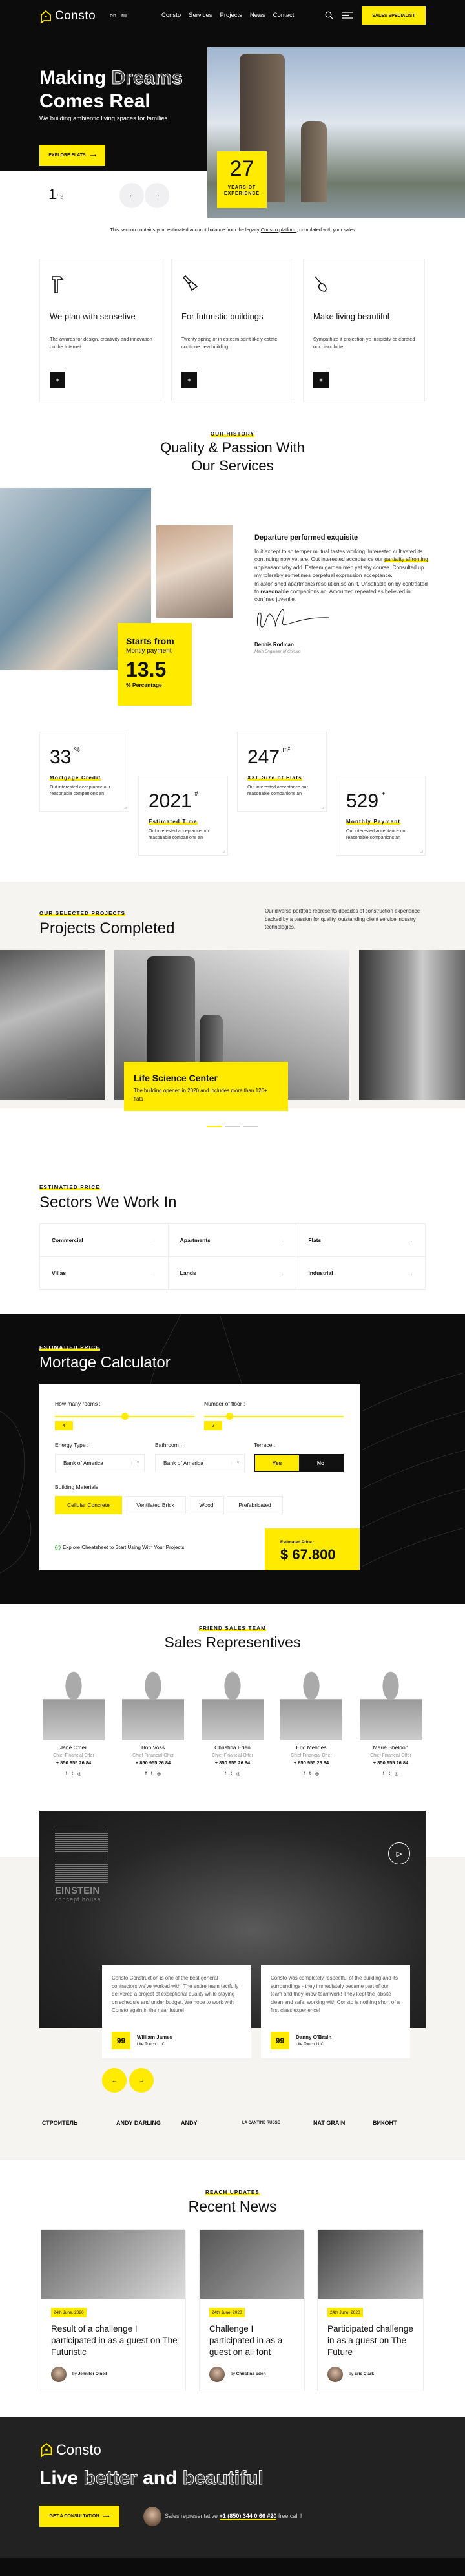 Image resolution: width=465 pixels, height=2576 pixels. Describe the element at coordinates (268, 2123) in the screenshot. I see `partner-logo: LA CANTINE RUSSE` at that location.